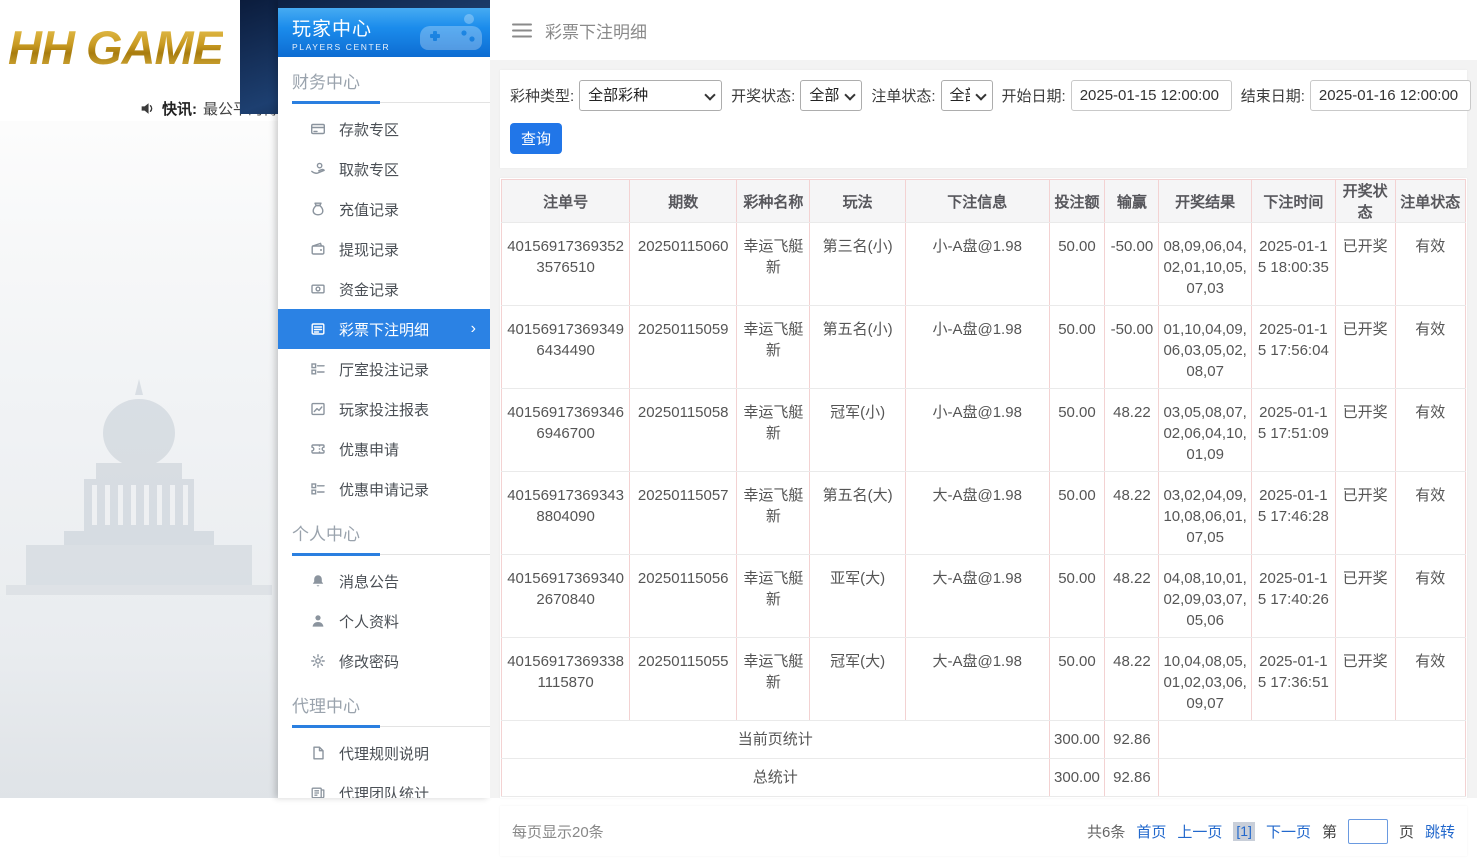 The height and width of the screenshot is (866, 1477). Describe the element at coordinates (1132, 347) in the screenshot. I see `table-cell: -50.00` at that location.